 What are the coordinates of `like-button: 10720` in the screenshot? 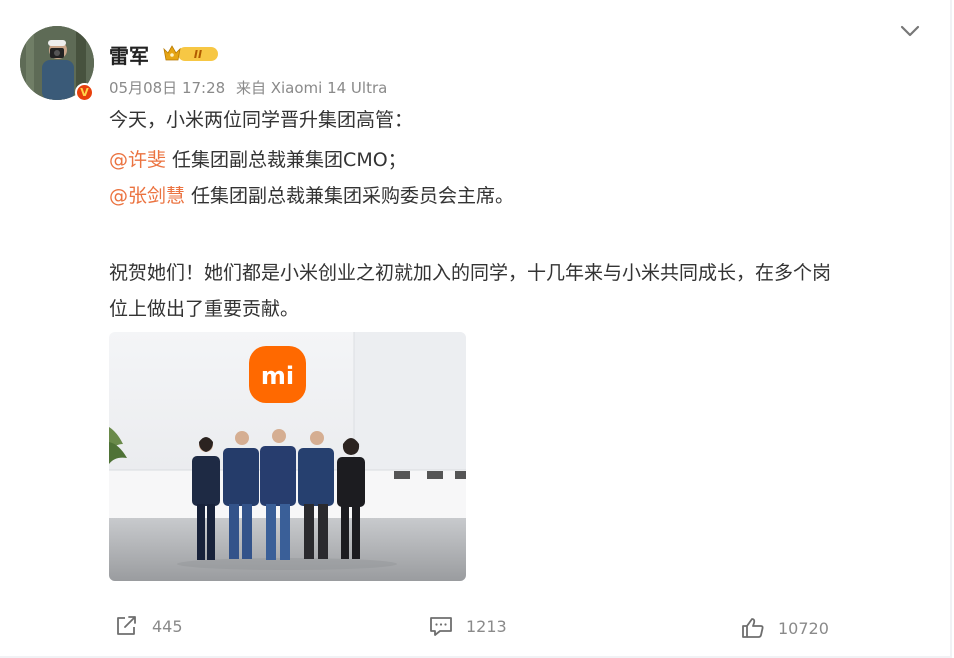 It's located at (784, 628).